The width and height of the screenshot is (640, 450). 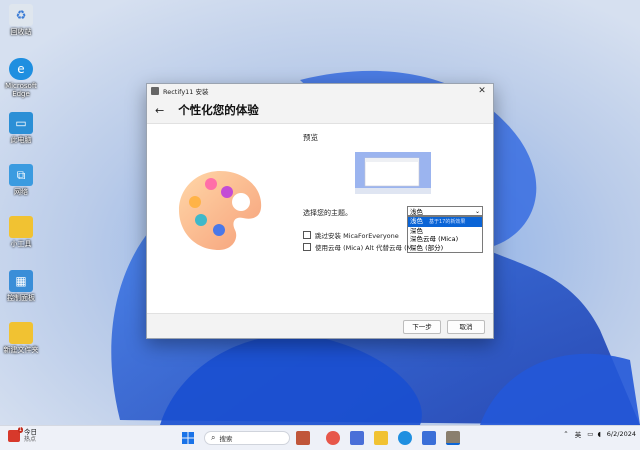 I want to click on edge-icon: e, so click(x=21, y=69).